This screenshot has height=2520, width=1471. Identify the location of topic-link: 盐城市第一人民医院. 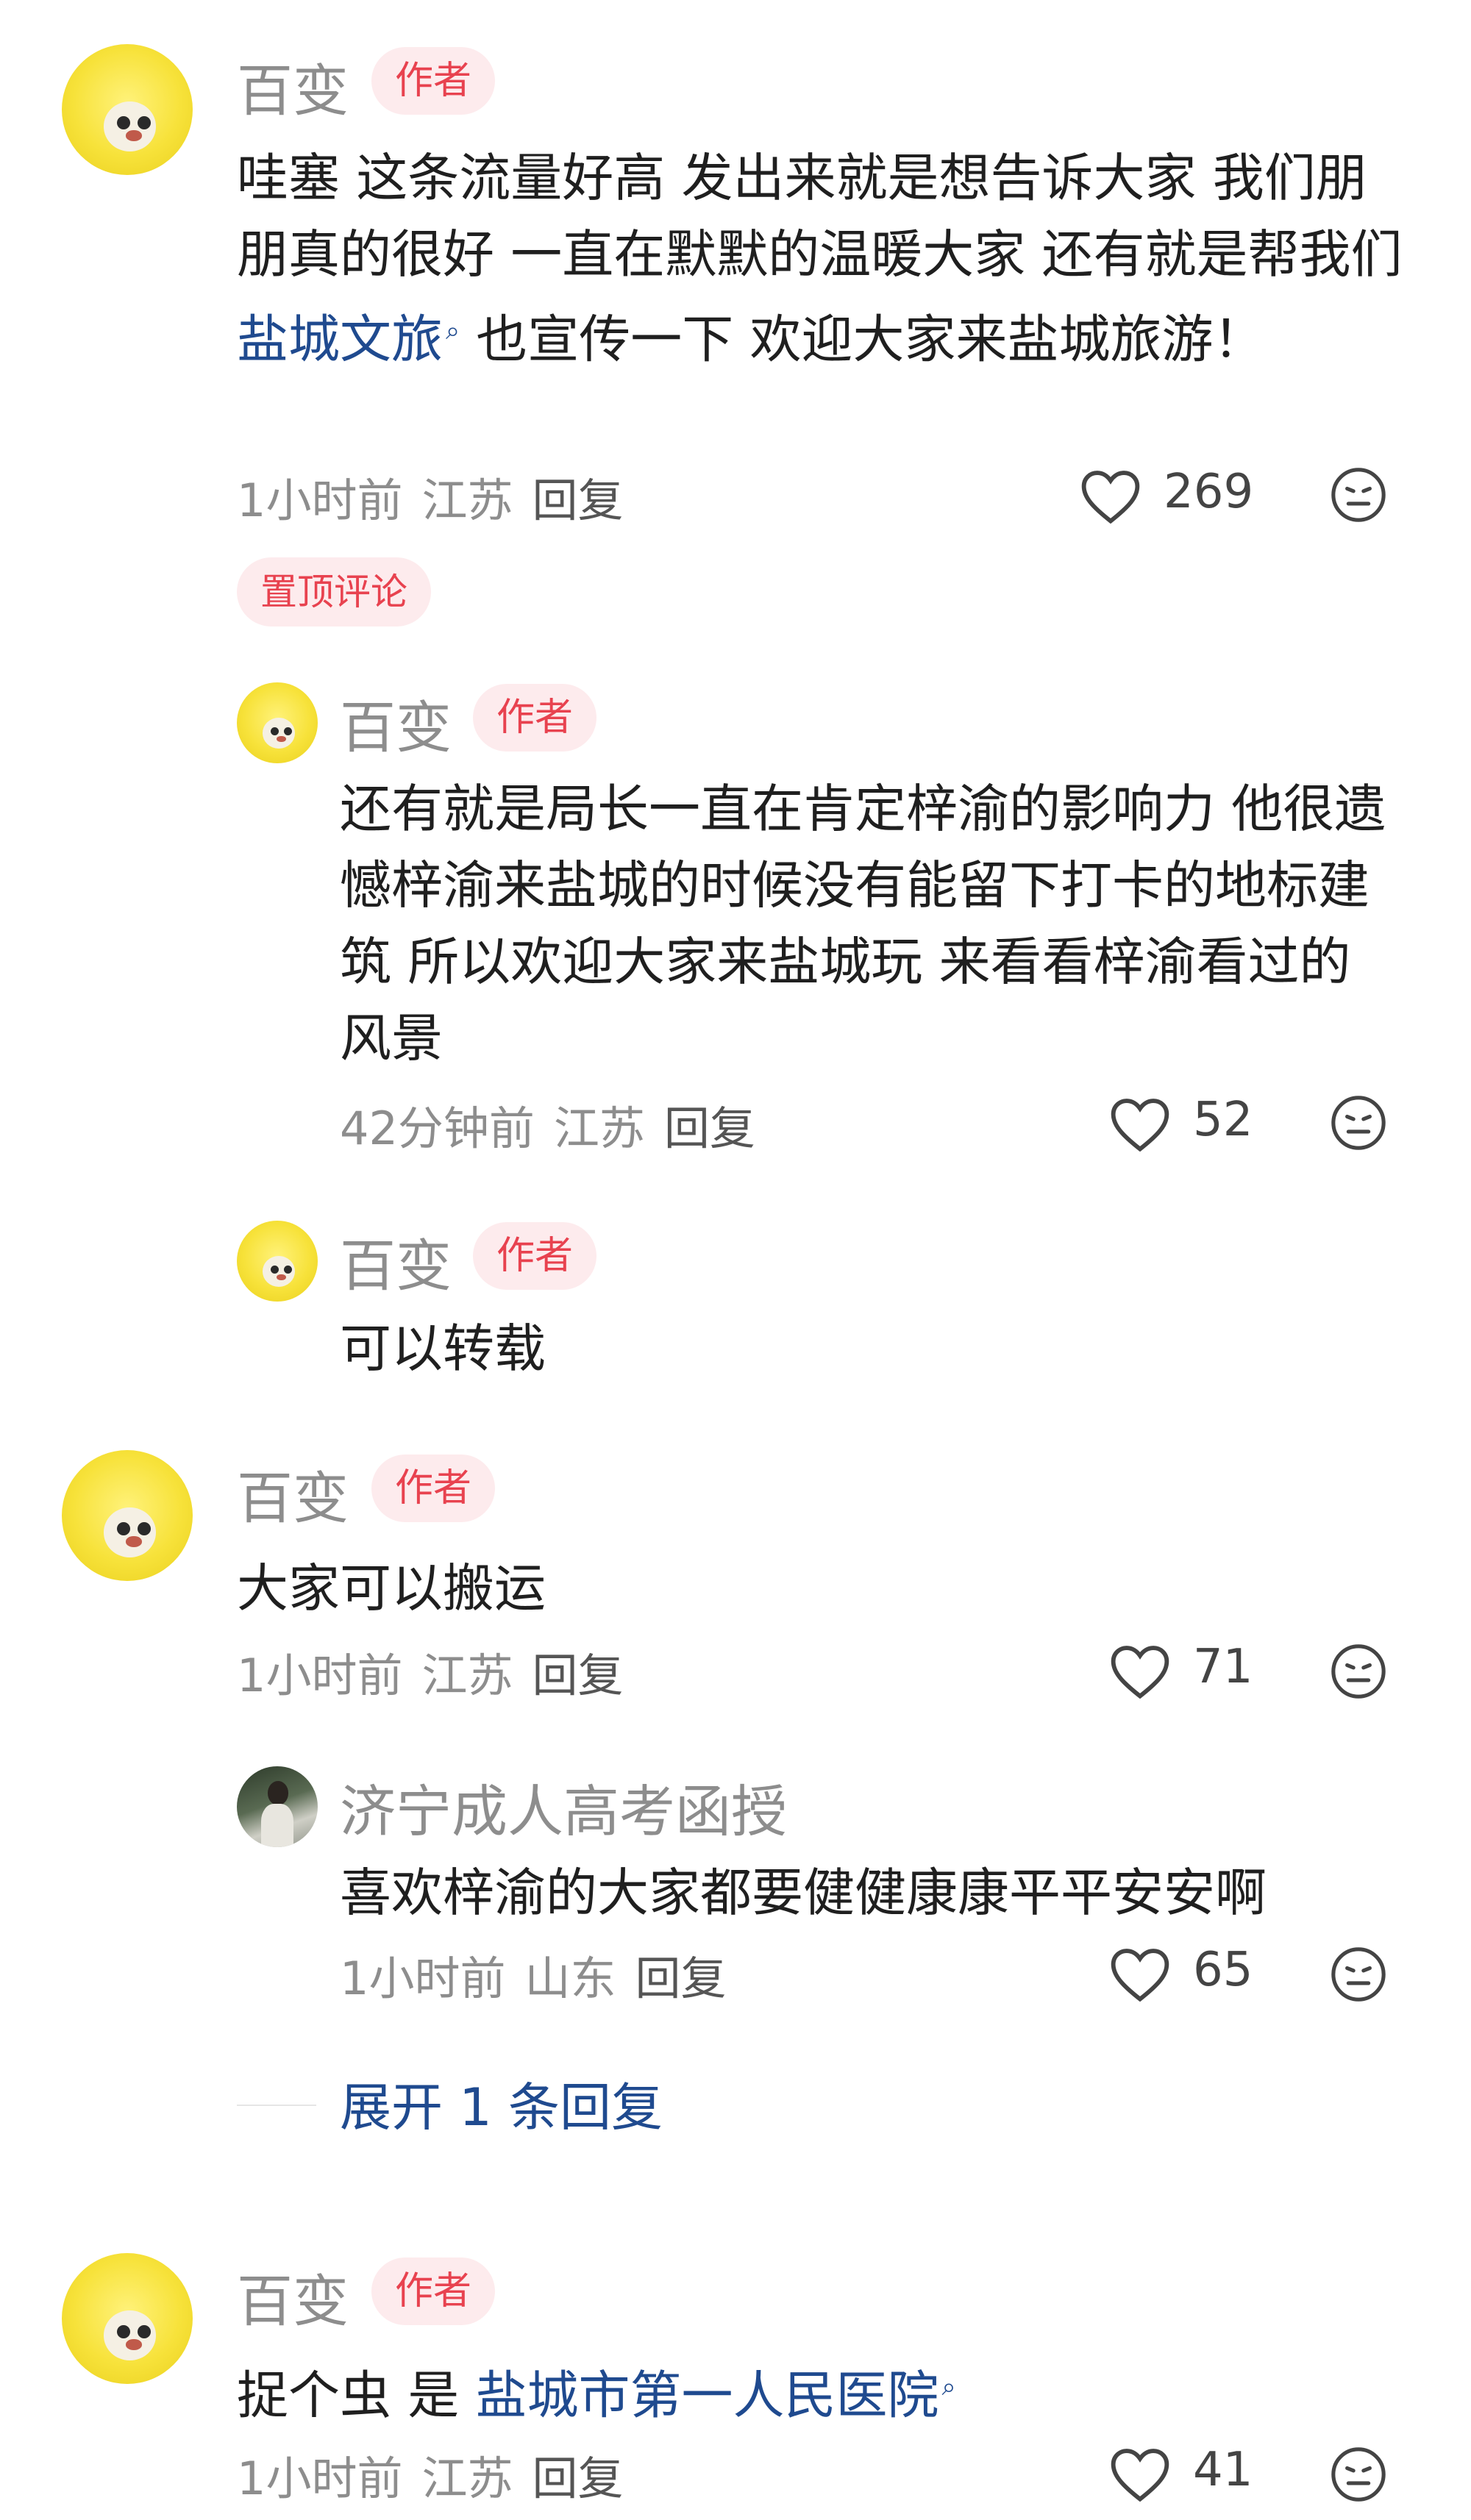
(707, 2395).